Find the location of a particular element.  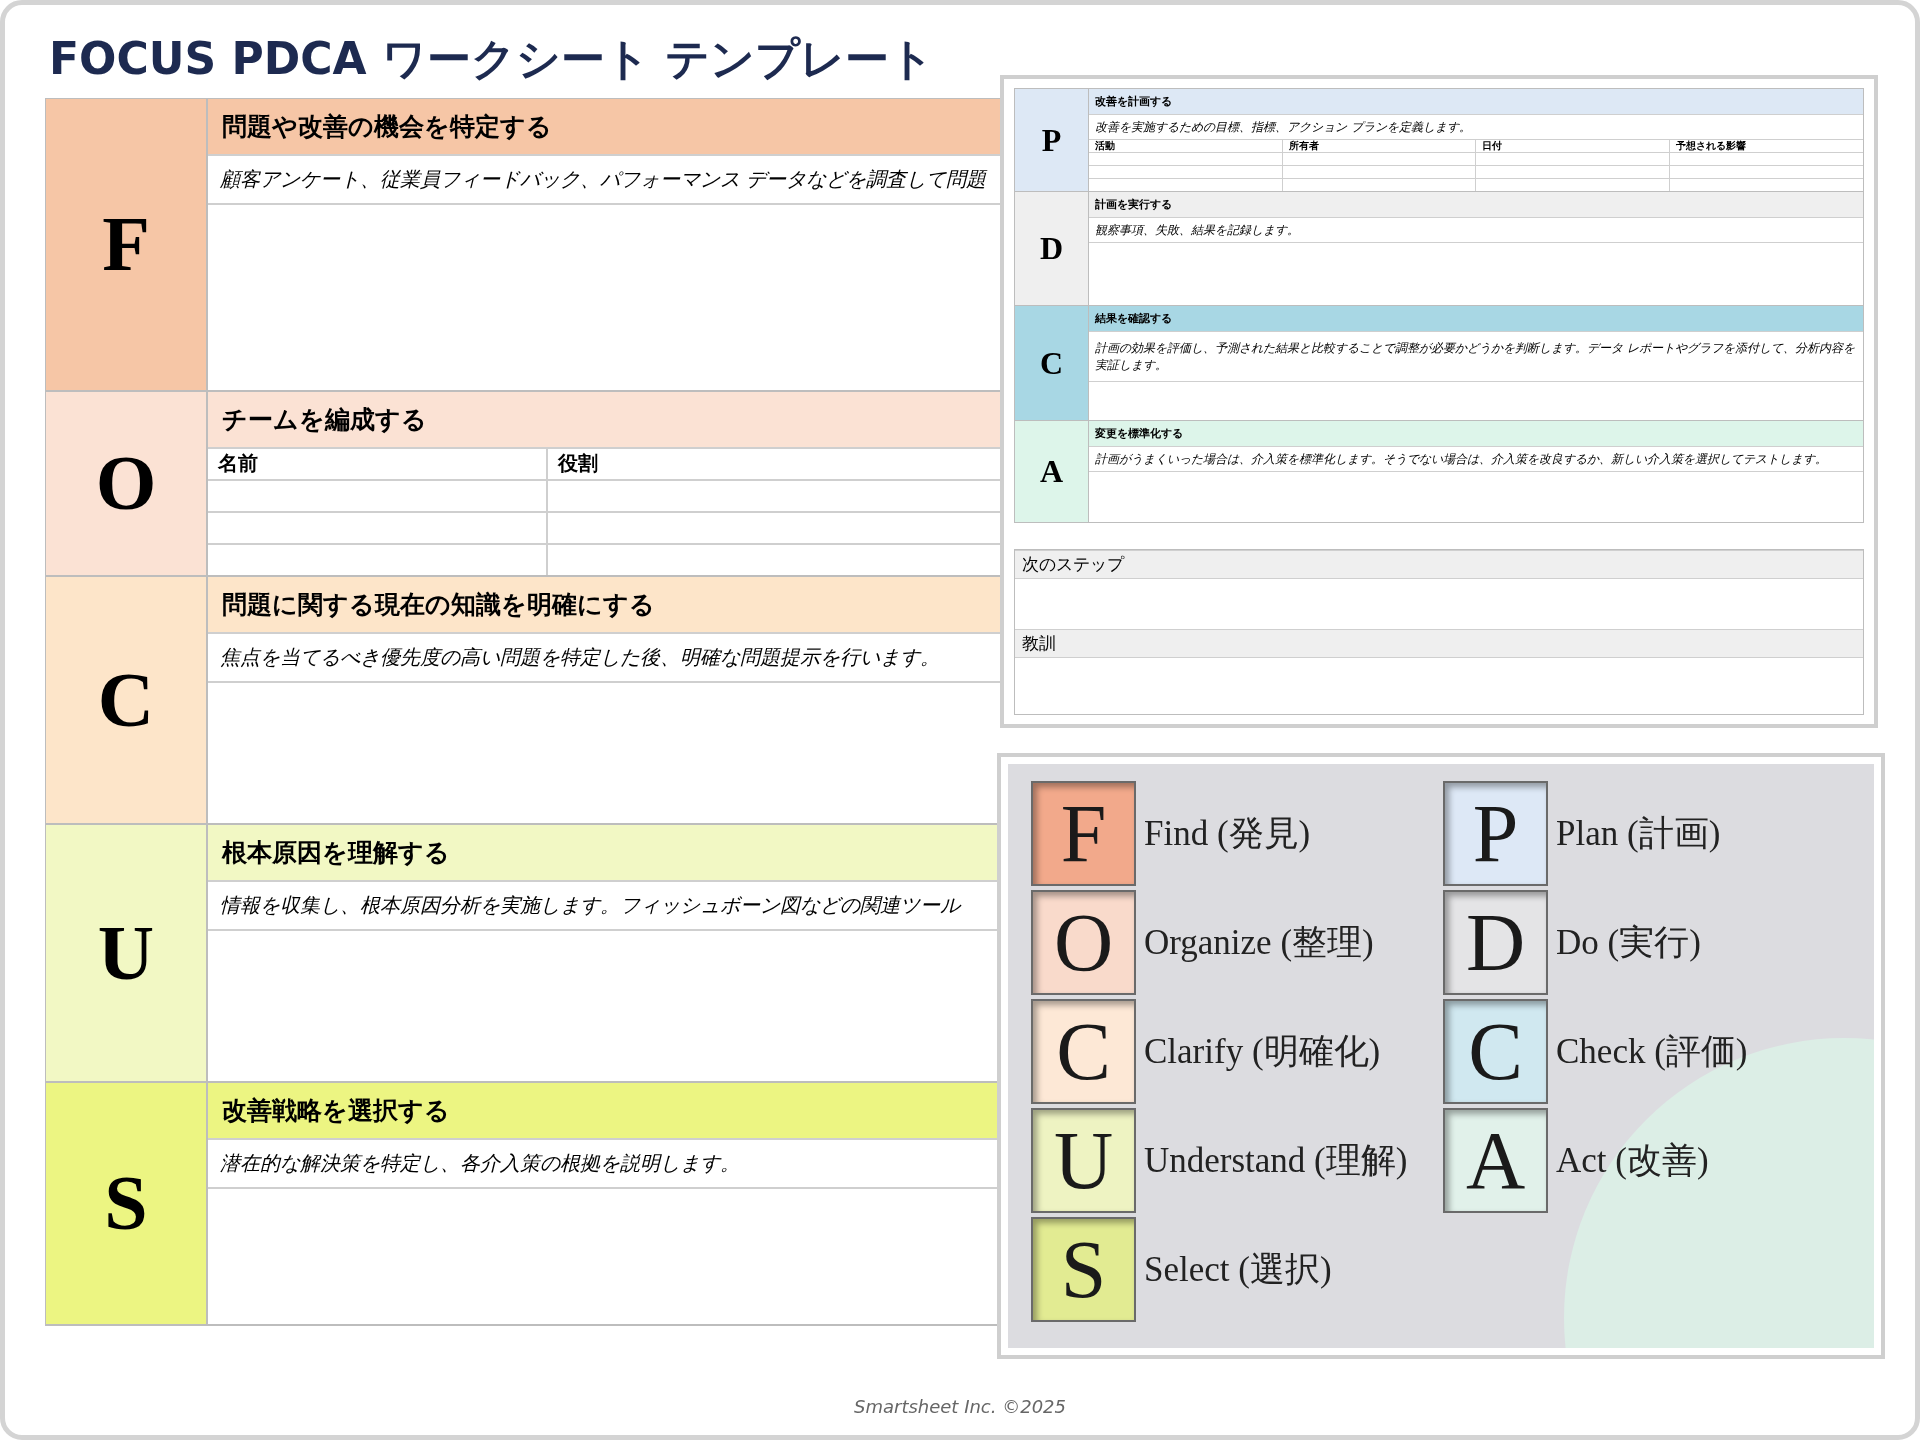

section-letter: O is located at coordinates (127, 483).